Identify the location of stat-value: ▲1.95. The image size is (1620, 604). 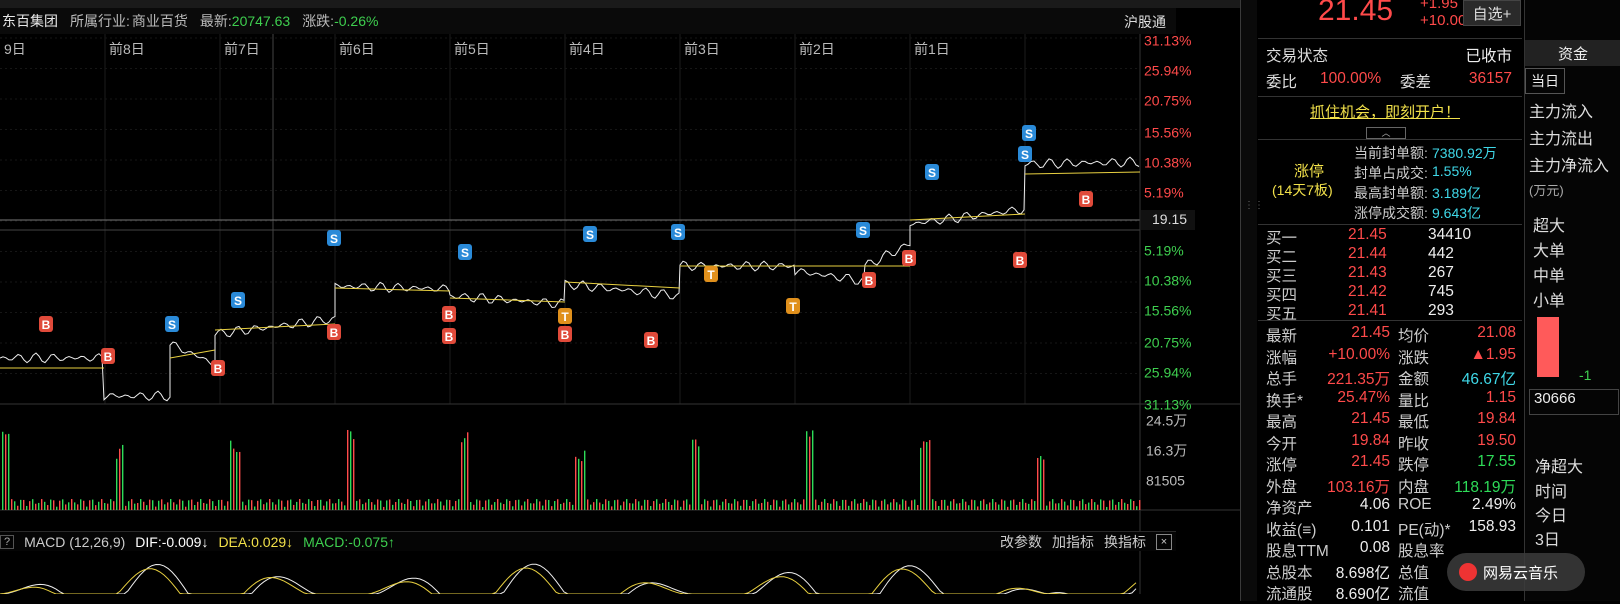
(1493, 354).